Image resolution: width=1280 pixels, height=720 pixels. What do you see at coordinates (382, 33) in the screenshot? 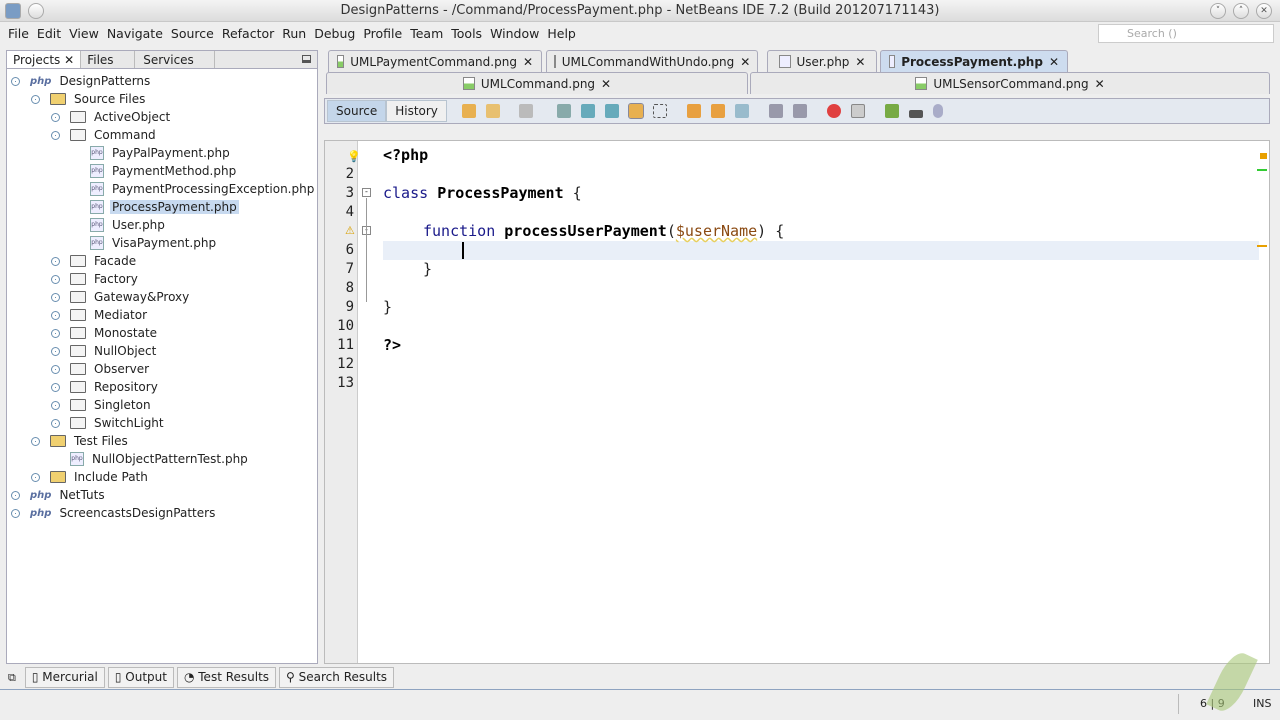
I see `menu-profile: Profile` at bounding box center [382, 33].